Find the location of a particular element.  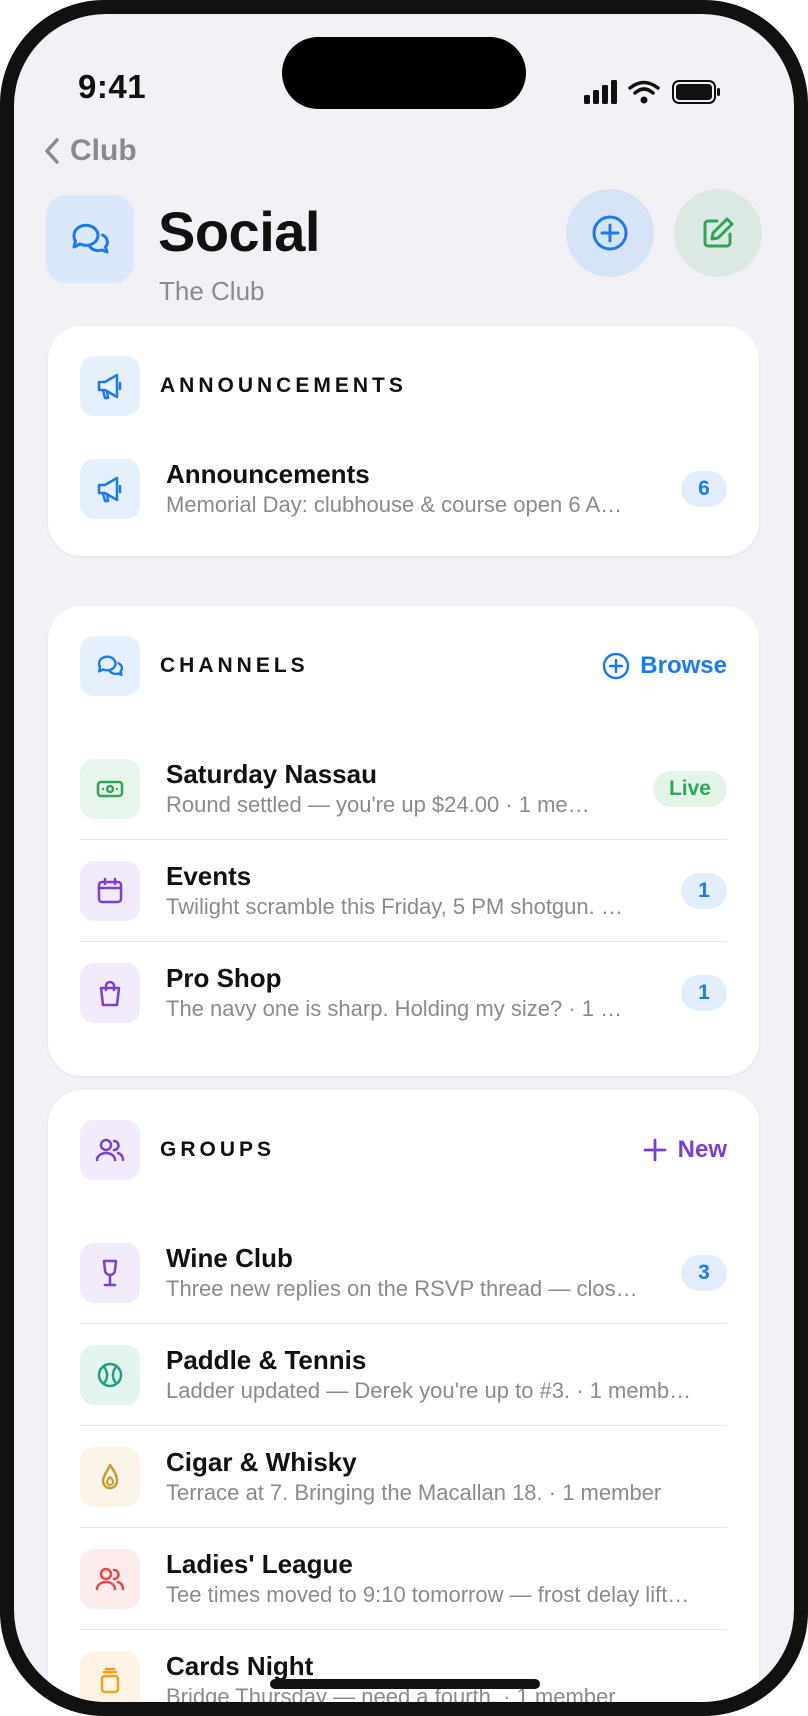

channels-header: CHANNELS Browse is located at coordinates (403, 666).